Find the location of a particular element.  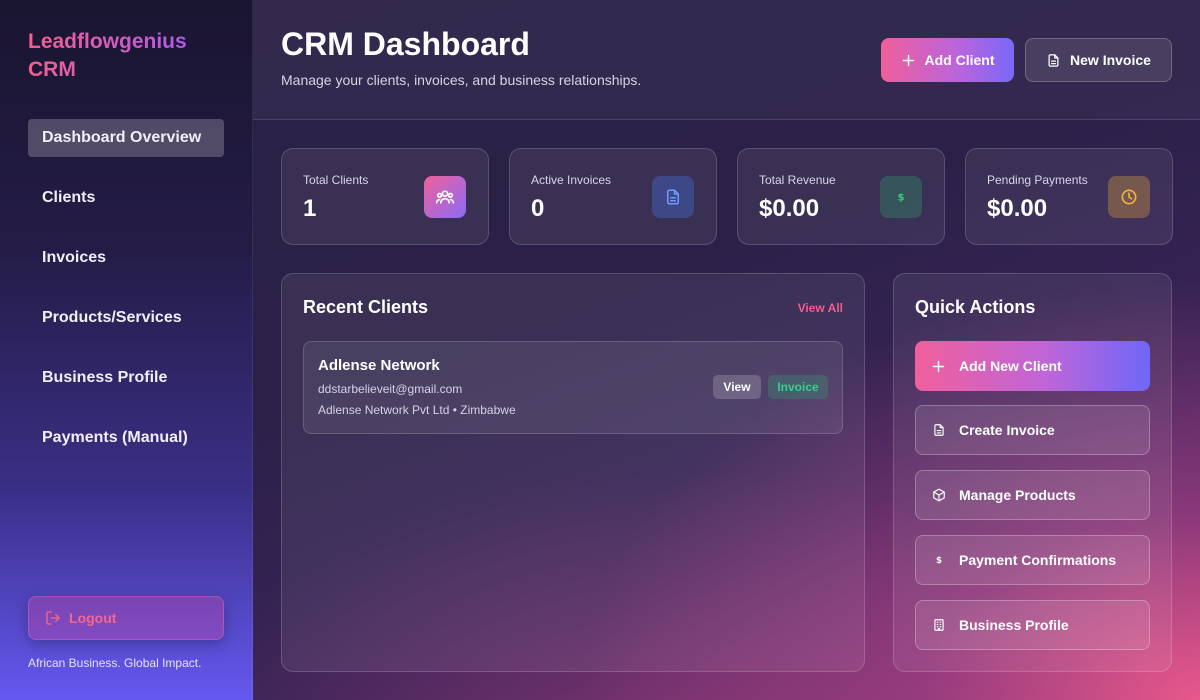

logout-label: Logout is located at coordinates (93, 618).